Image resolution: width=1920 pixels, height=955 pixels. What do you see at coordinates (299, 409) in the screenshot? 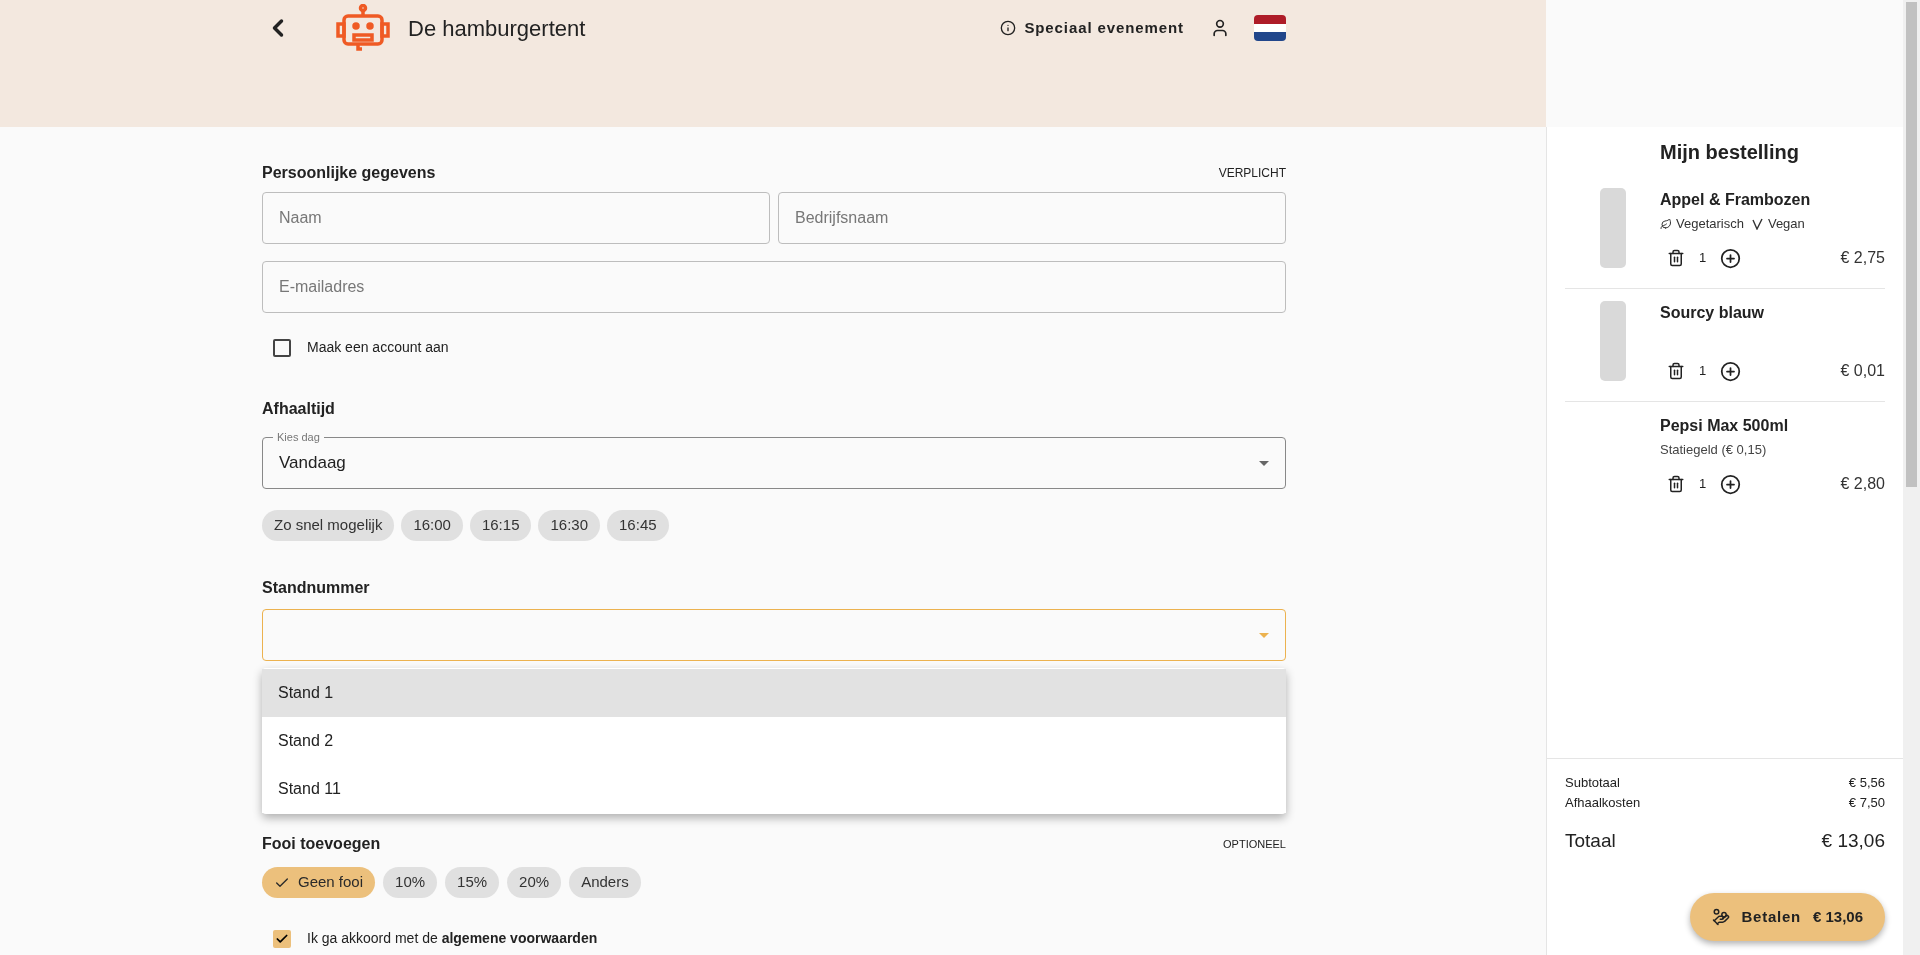
I see `section-title: Afhaaltijd` at bounding box center [299, 409].